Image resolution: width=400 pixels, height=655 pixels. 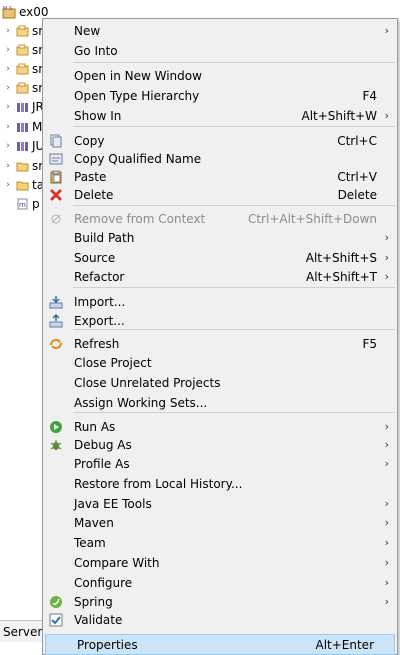 I want to click on menu-item-show-in: Show In Alt+Shift+W ›, so click(x=220, y=116).